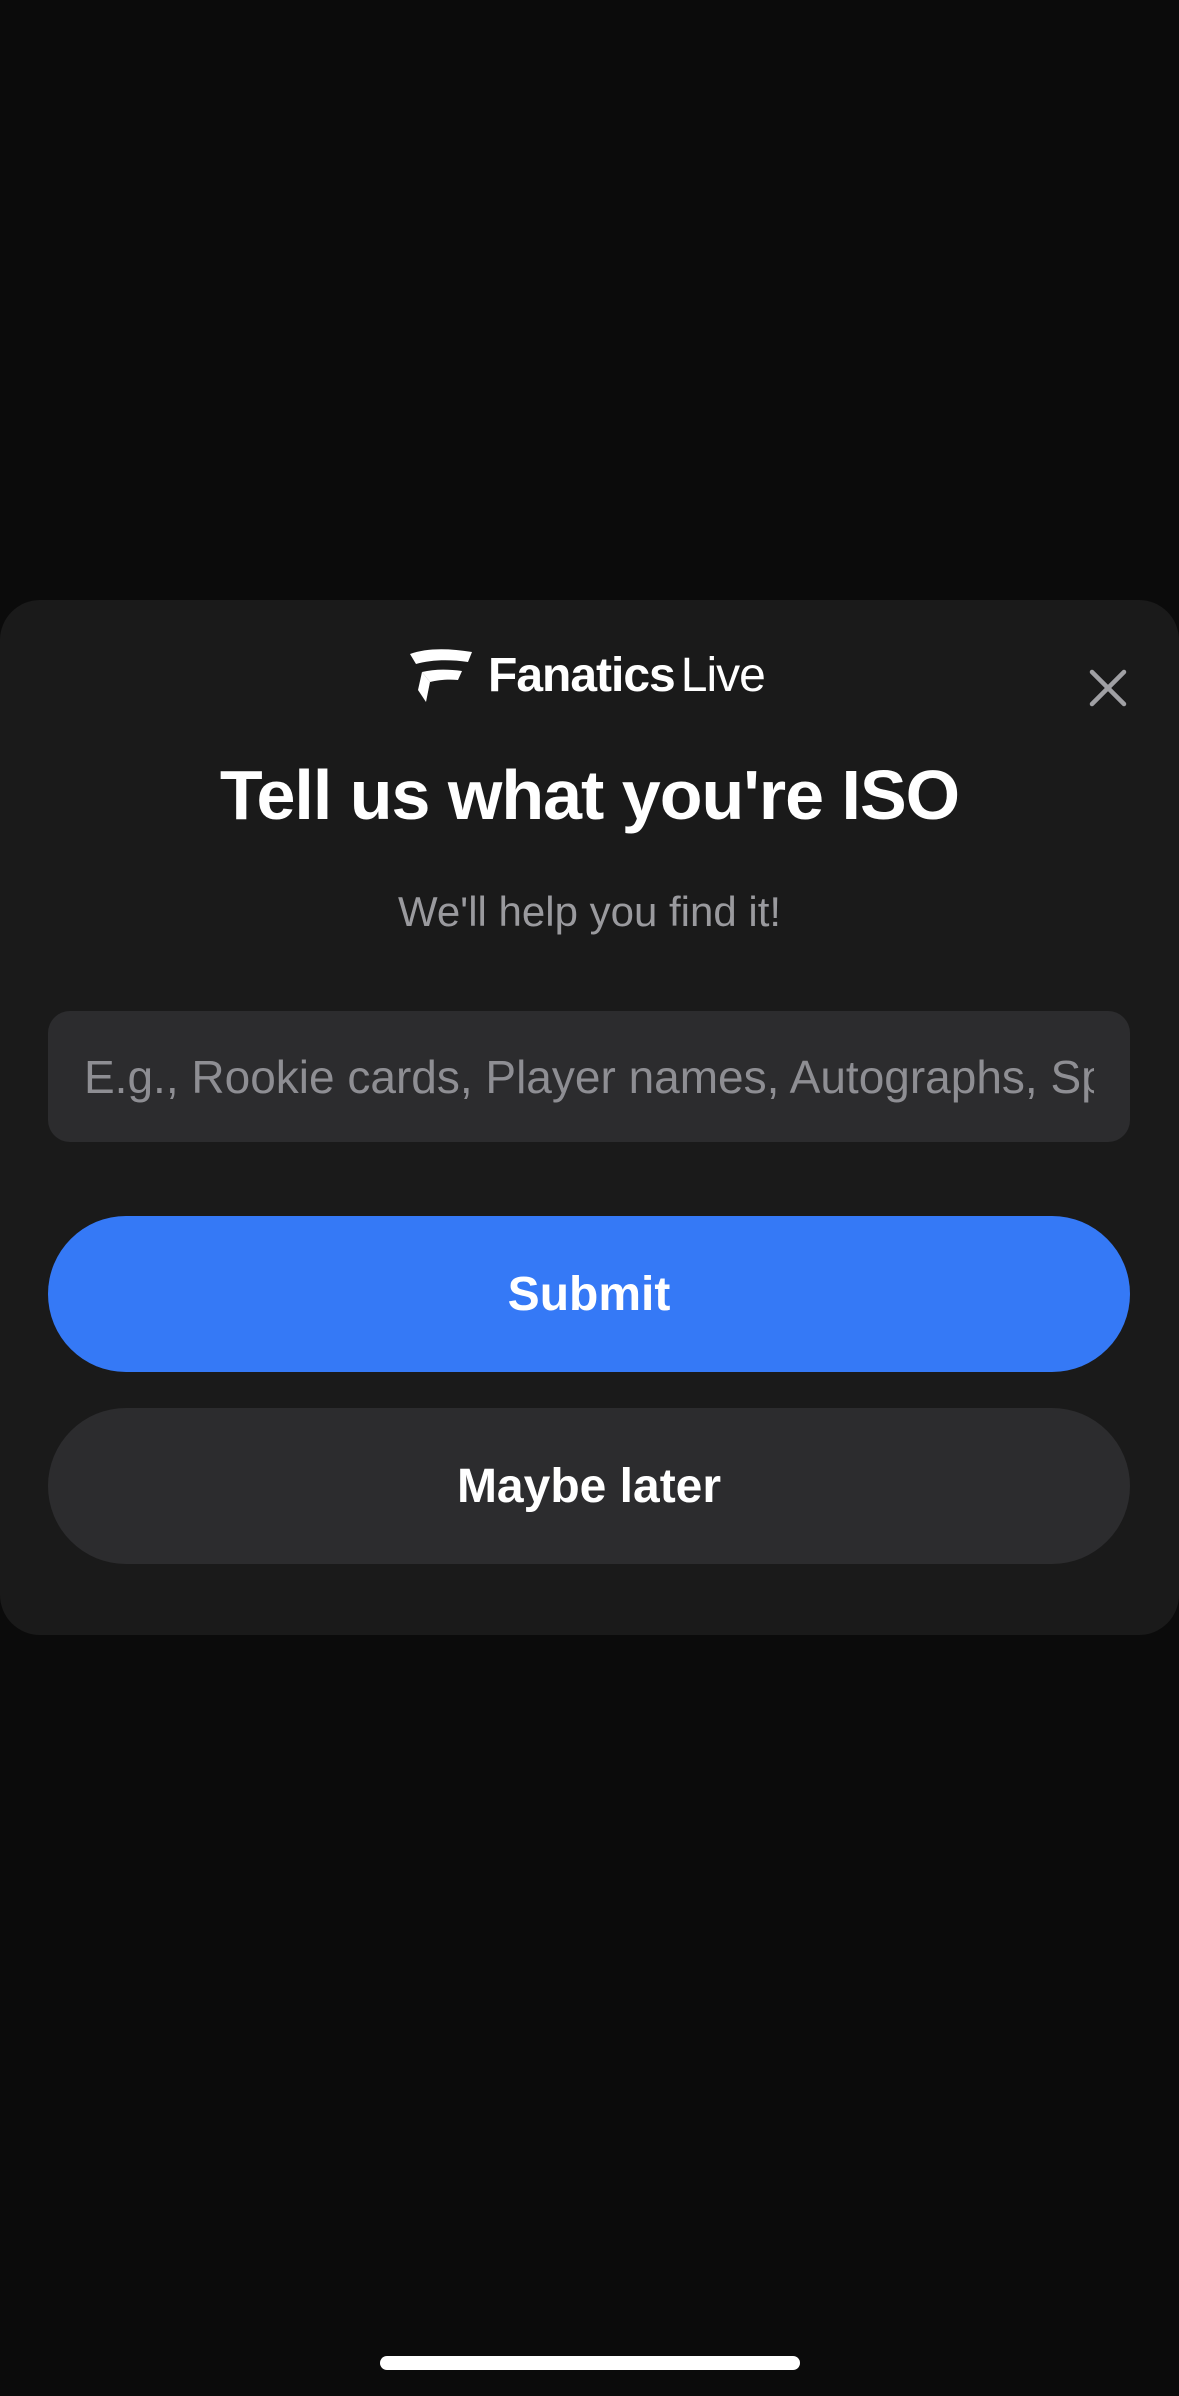 The image size is (1179, 2396). What do you see at coordinates (590, 2363) in the screenshot?
I see `home-indicator` at bounding box center [590, 2363].